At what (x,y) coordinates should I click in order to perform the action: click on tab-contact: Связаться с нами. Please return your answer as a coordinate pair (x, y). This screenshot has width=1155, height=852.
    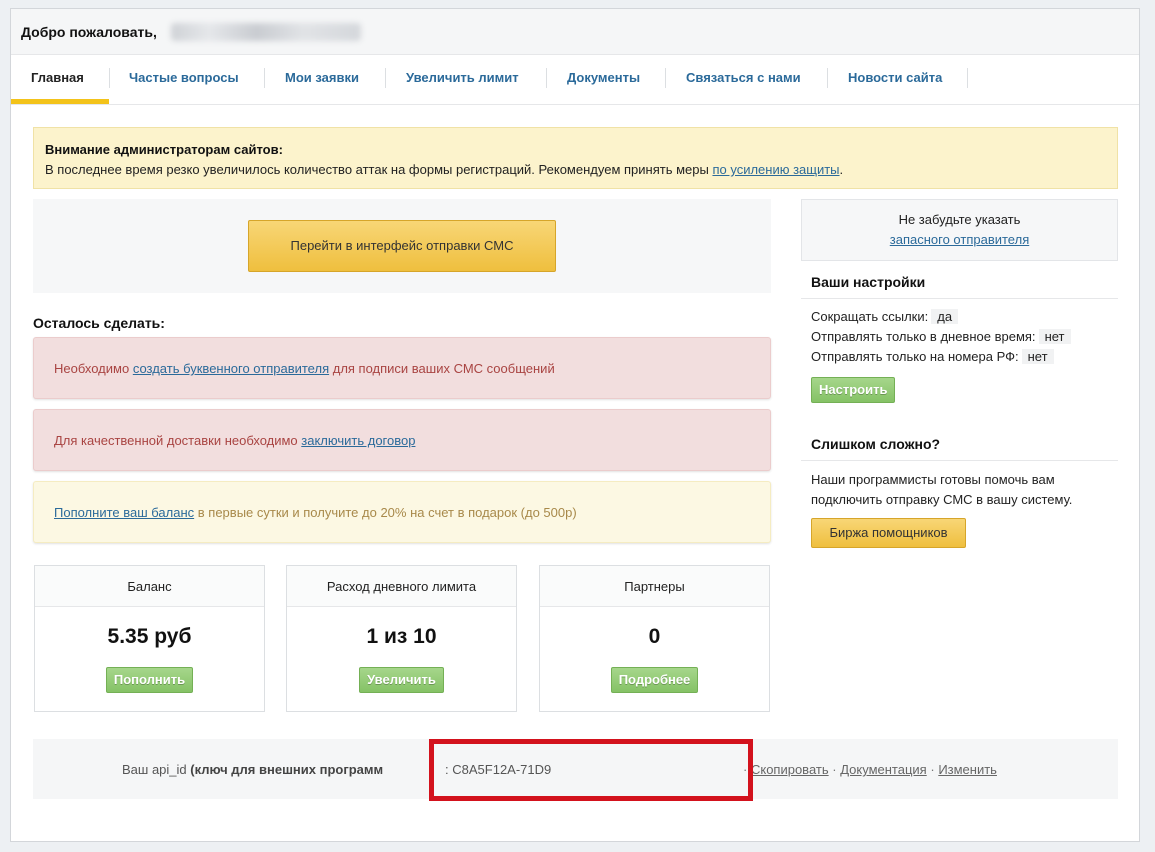
    Looking at the image, I should click on (743, 77).